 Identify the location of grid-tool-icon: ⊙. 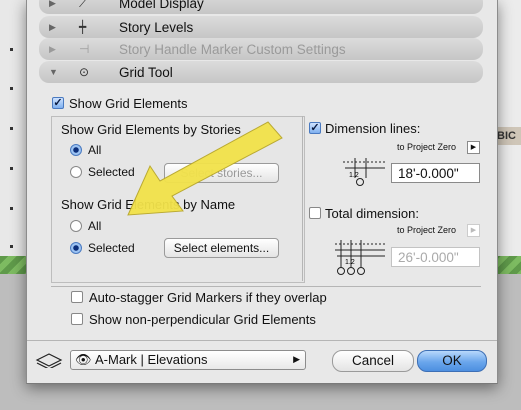
(84, 72).